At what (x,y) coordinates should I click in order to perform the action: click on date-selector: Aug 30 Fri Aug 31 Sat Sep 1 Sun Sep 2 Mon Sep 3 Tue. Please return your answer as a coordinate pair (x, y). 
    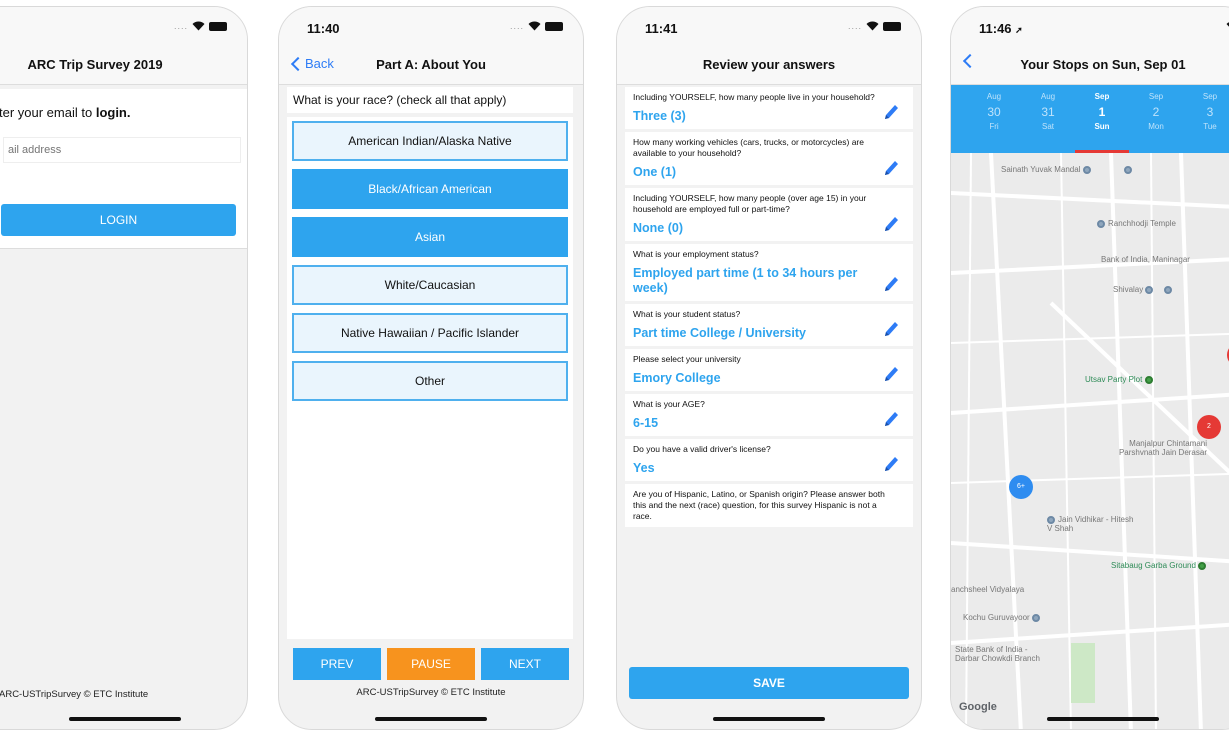
    Looking at the image, I should click on (1090, 119).